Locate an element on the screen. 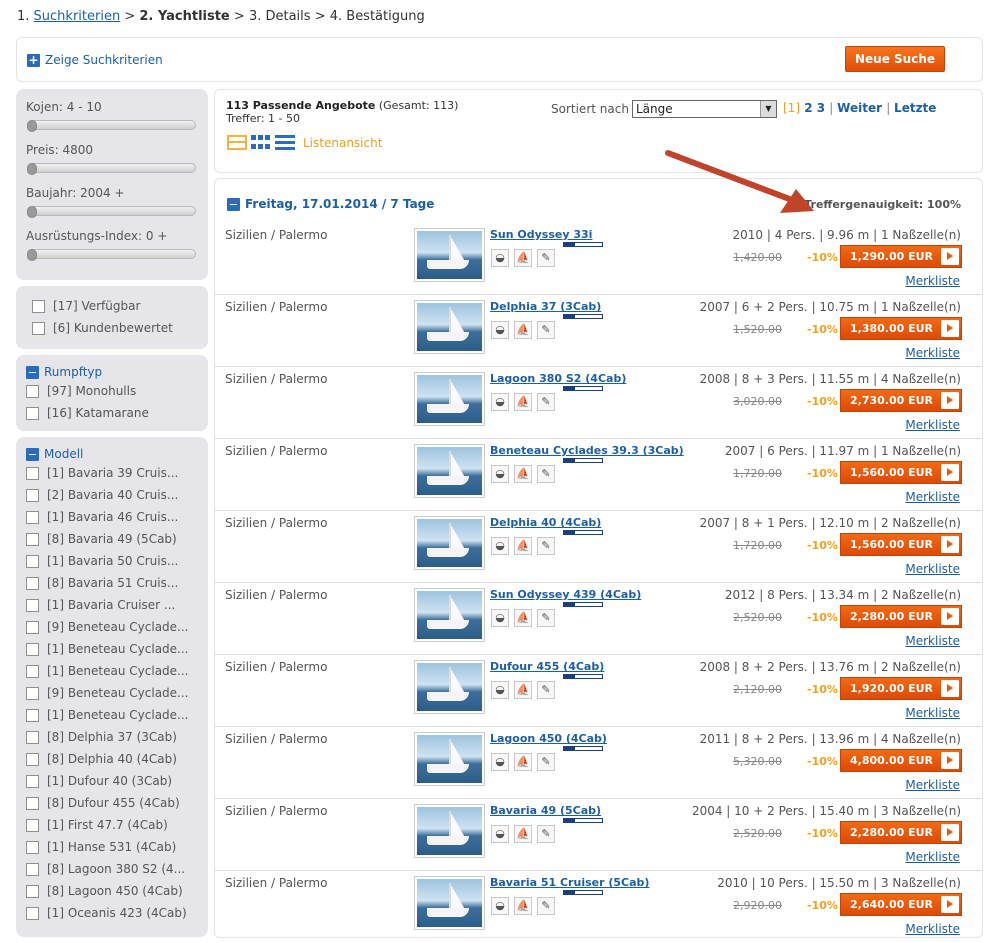  price-book-button: 4,800.00 EUR is located at coordinates (901, 760).